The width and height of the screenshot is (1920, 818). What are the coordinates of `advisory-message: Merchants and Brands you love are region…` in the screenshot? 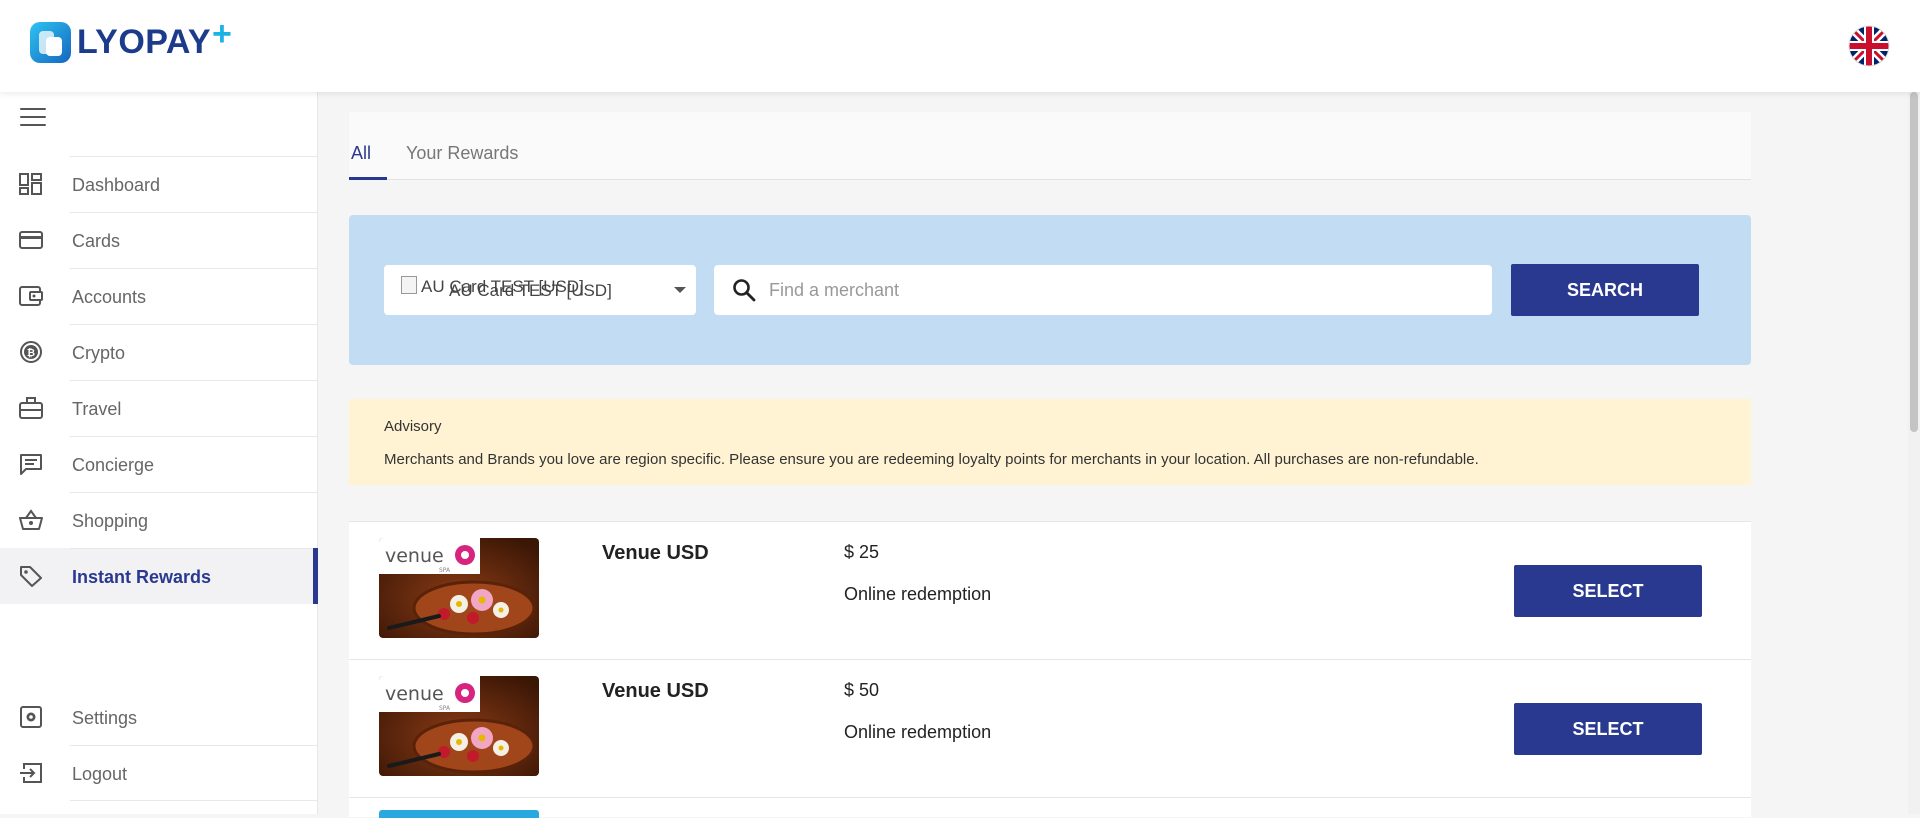 It's located at (931, 459).